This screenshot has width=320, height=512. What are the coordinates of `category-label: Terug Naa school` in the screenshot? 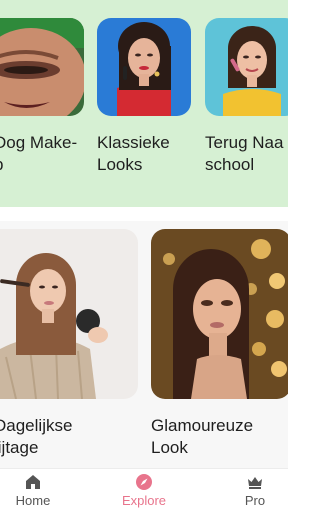 It's located at (244, 153).